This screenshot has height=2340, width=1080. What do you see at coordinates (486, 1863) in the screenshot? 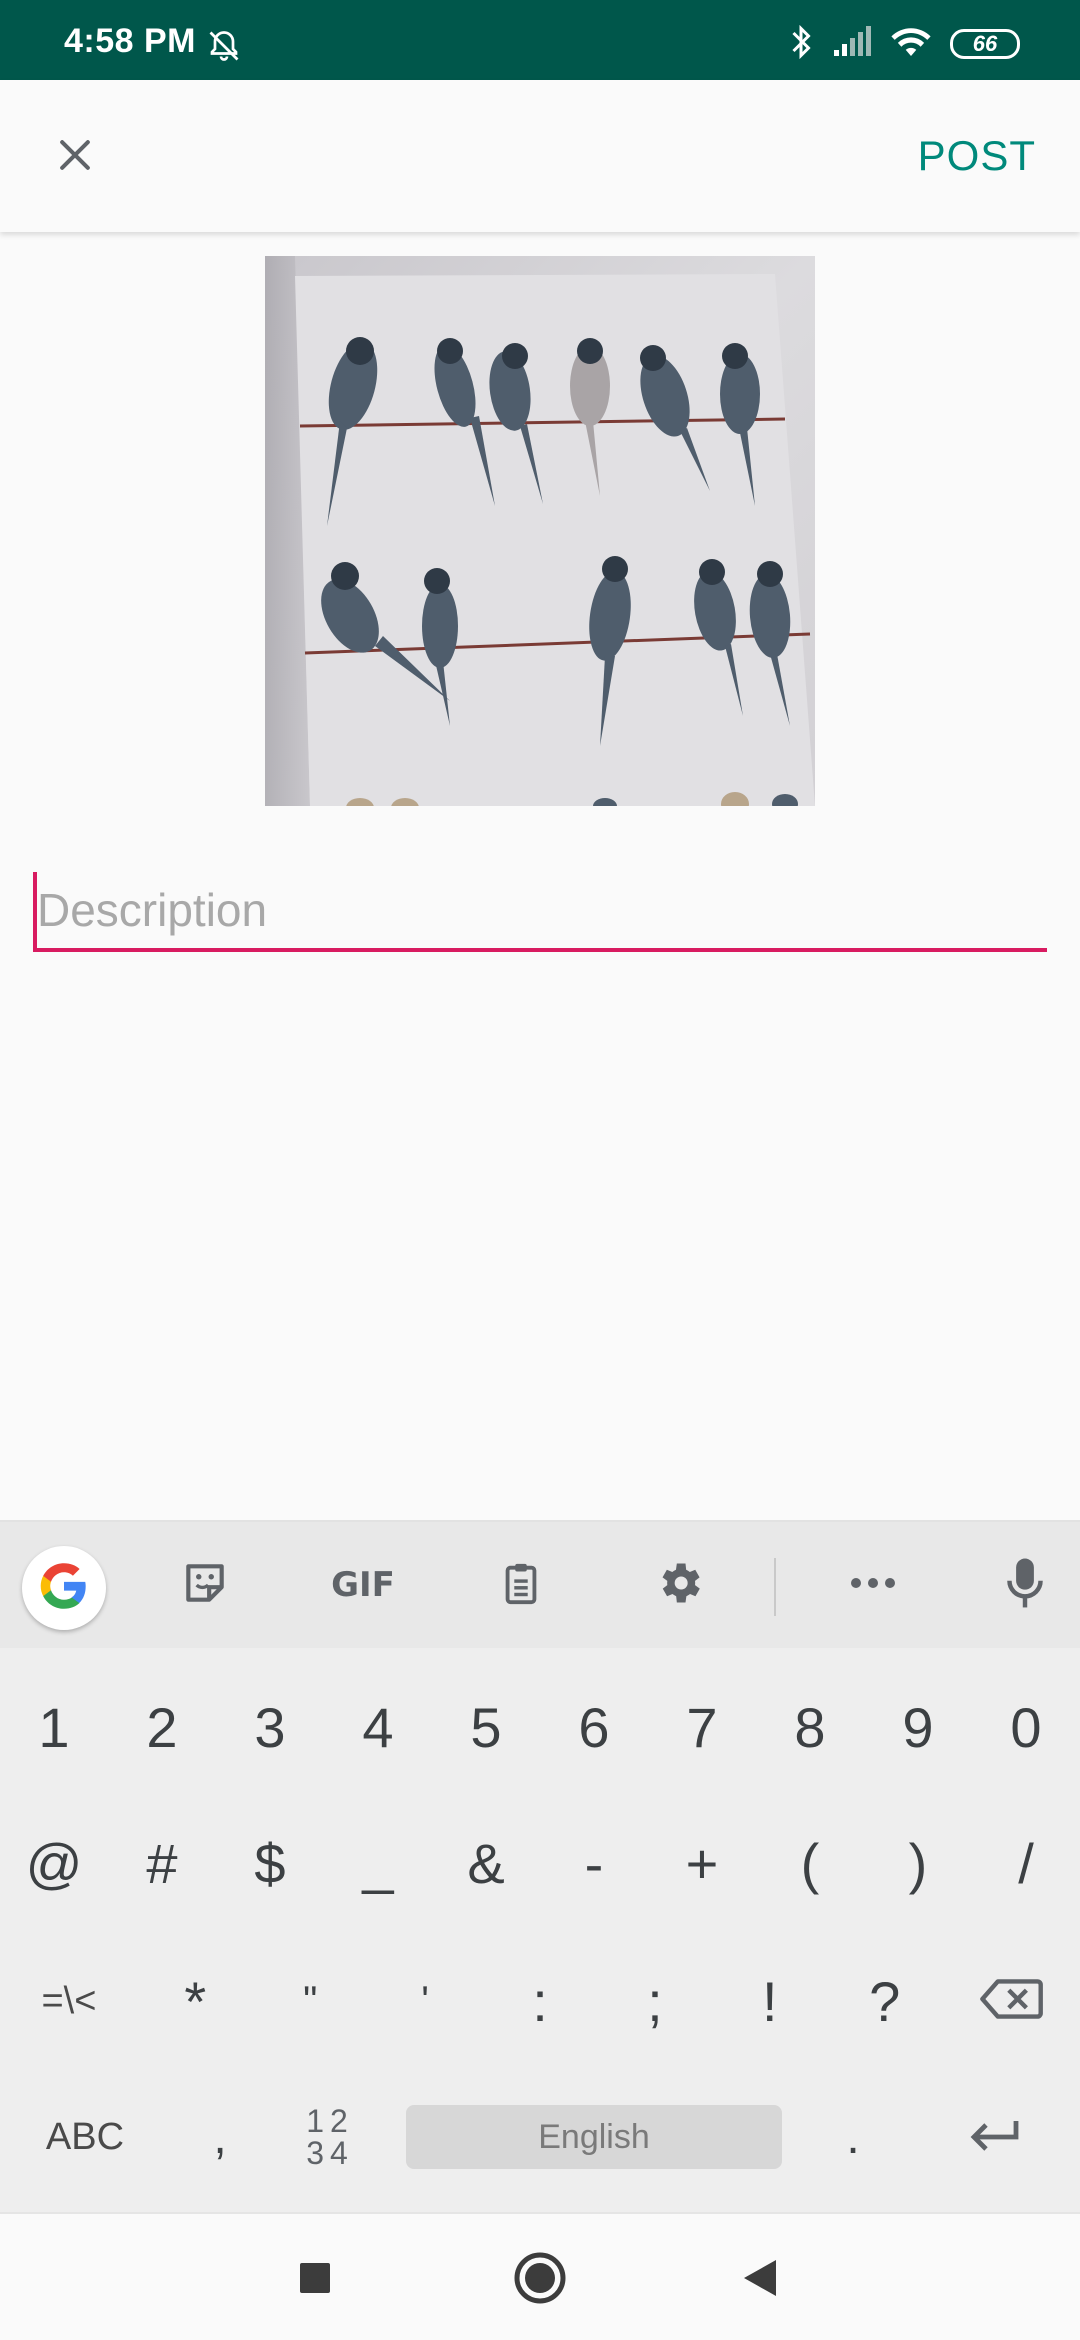
I see `key-ampersand: &` at bounding box center [486, 1863].